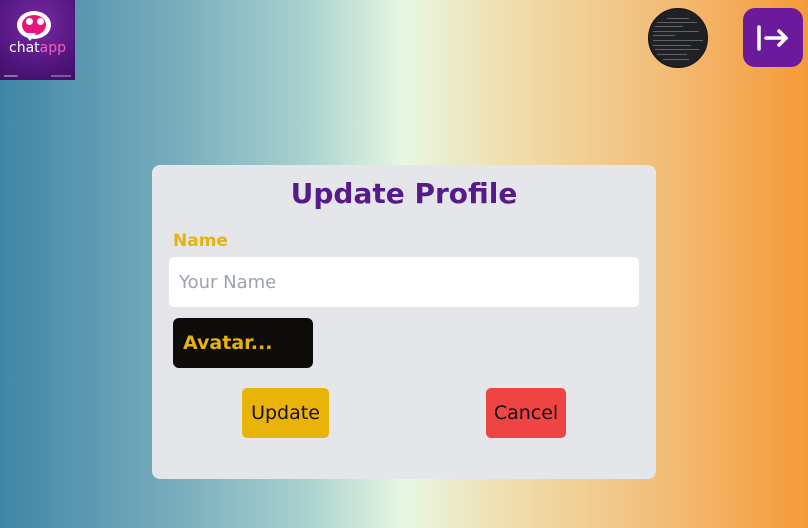  Describe the element at coordinates (404, 282) in the screenshot. I see `name-input` at that location.